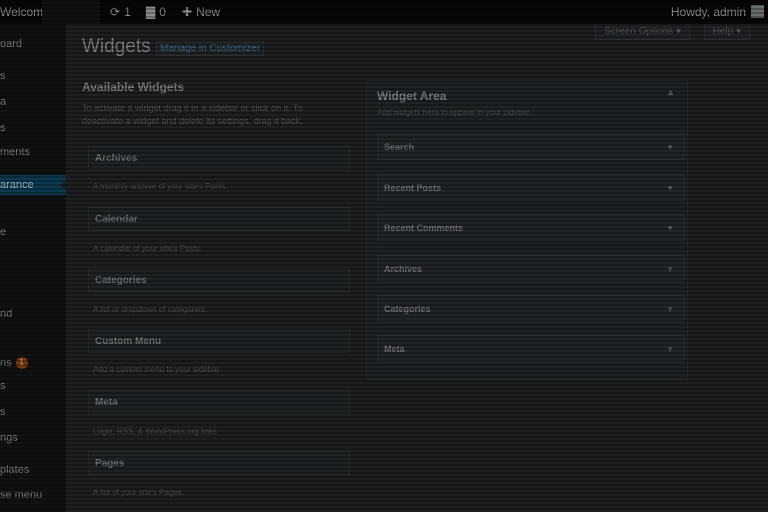 The image size is (768, 512). What do you see at coordinates (21, 363) in the screenshot?
I see `update-badge: 1` at bounding box center [21, 363].